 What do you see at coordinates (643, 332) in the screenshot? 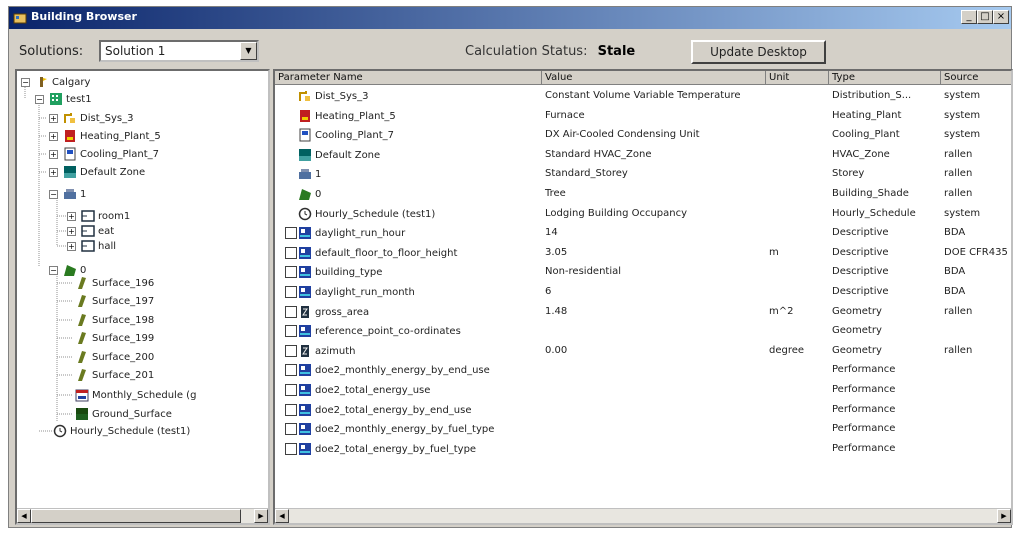
I see `table-row: reference_point_co-ordinates Geometry` at bounding box center [643, 332].